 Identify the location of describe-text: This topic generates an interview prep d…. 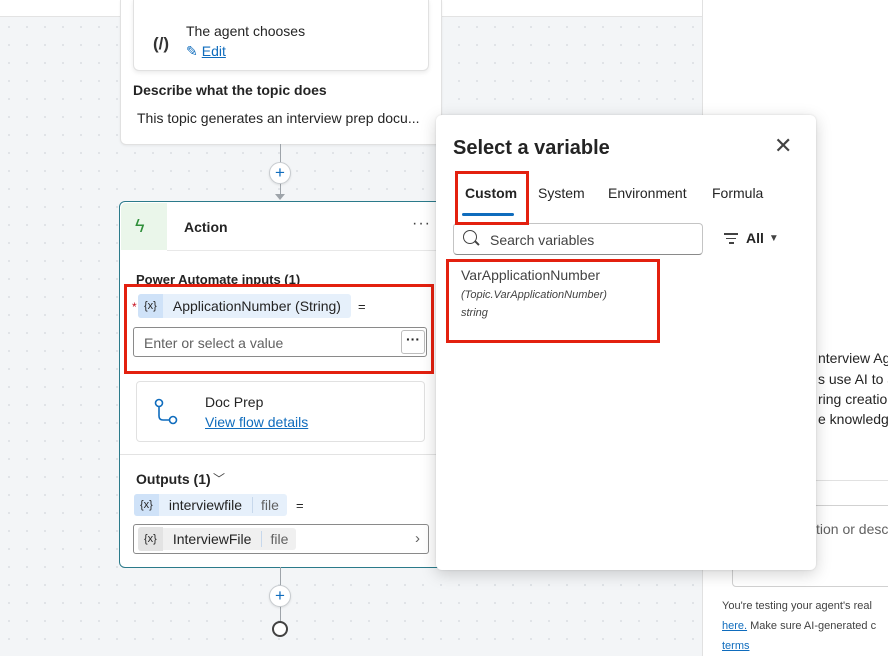
(282, 118).